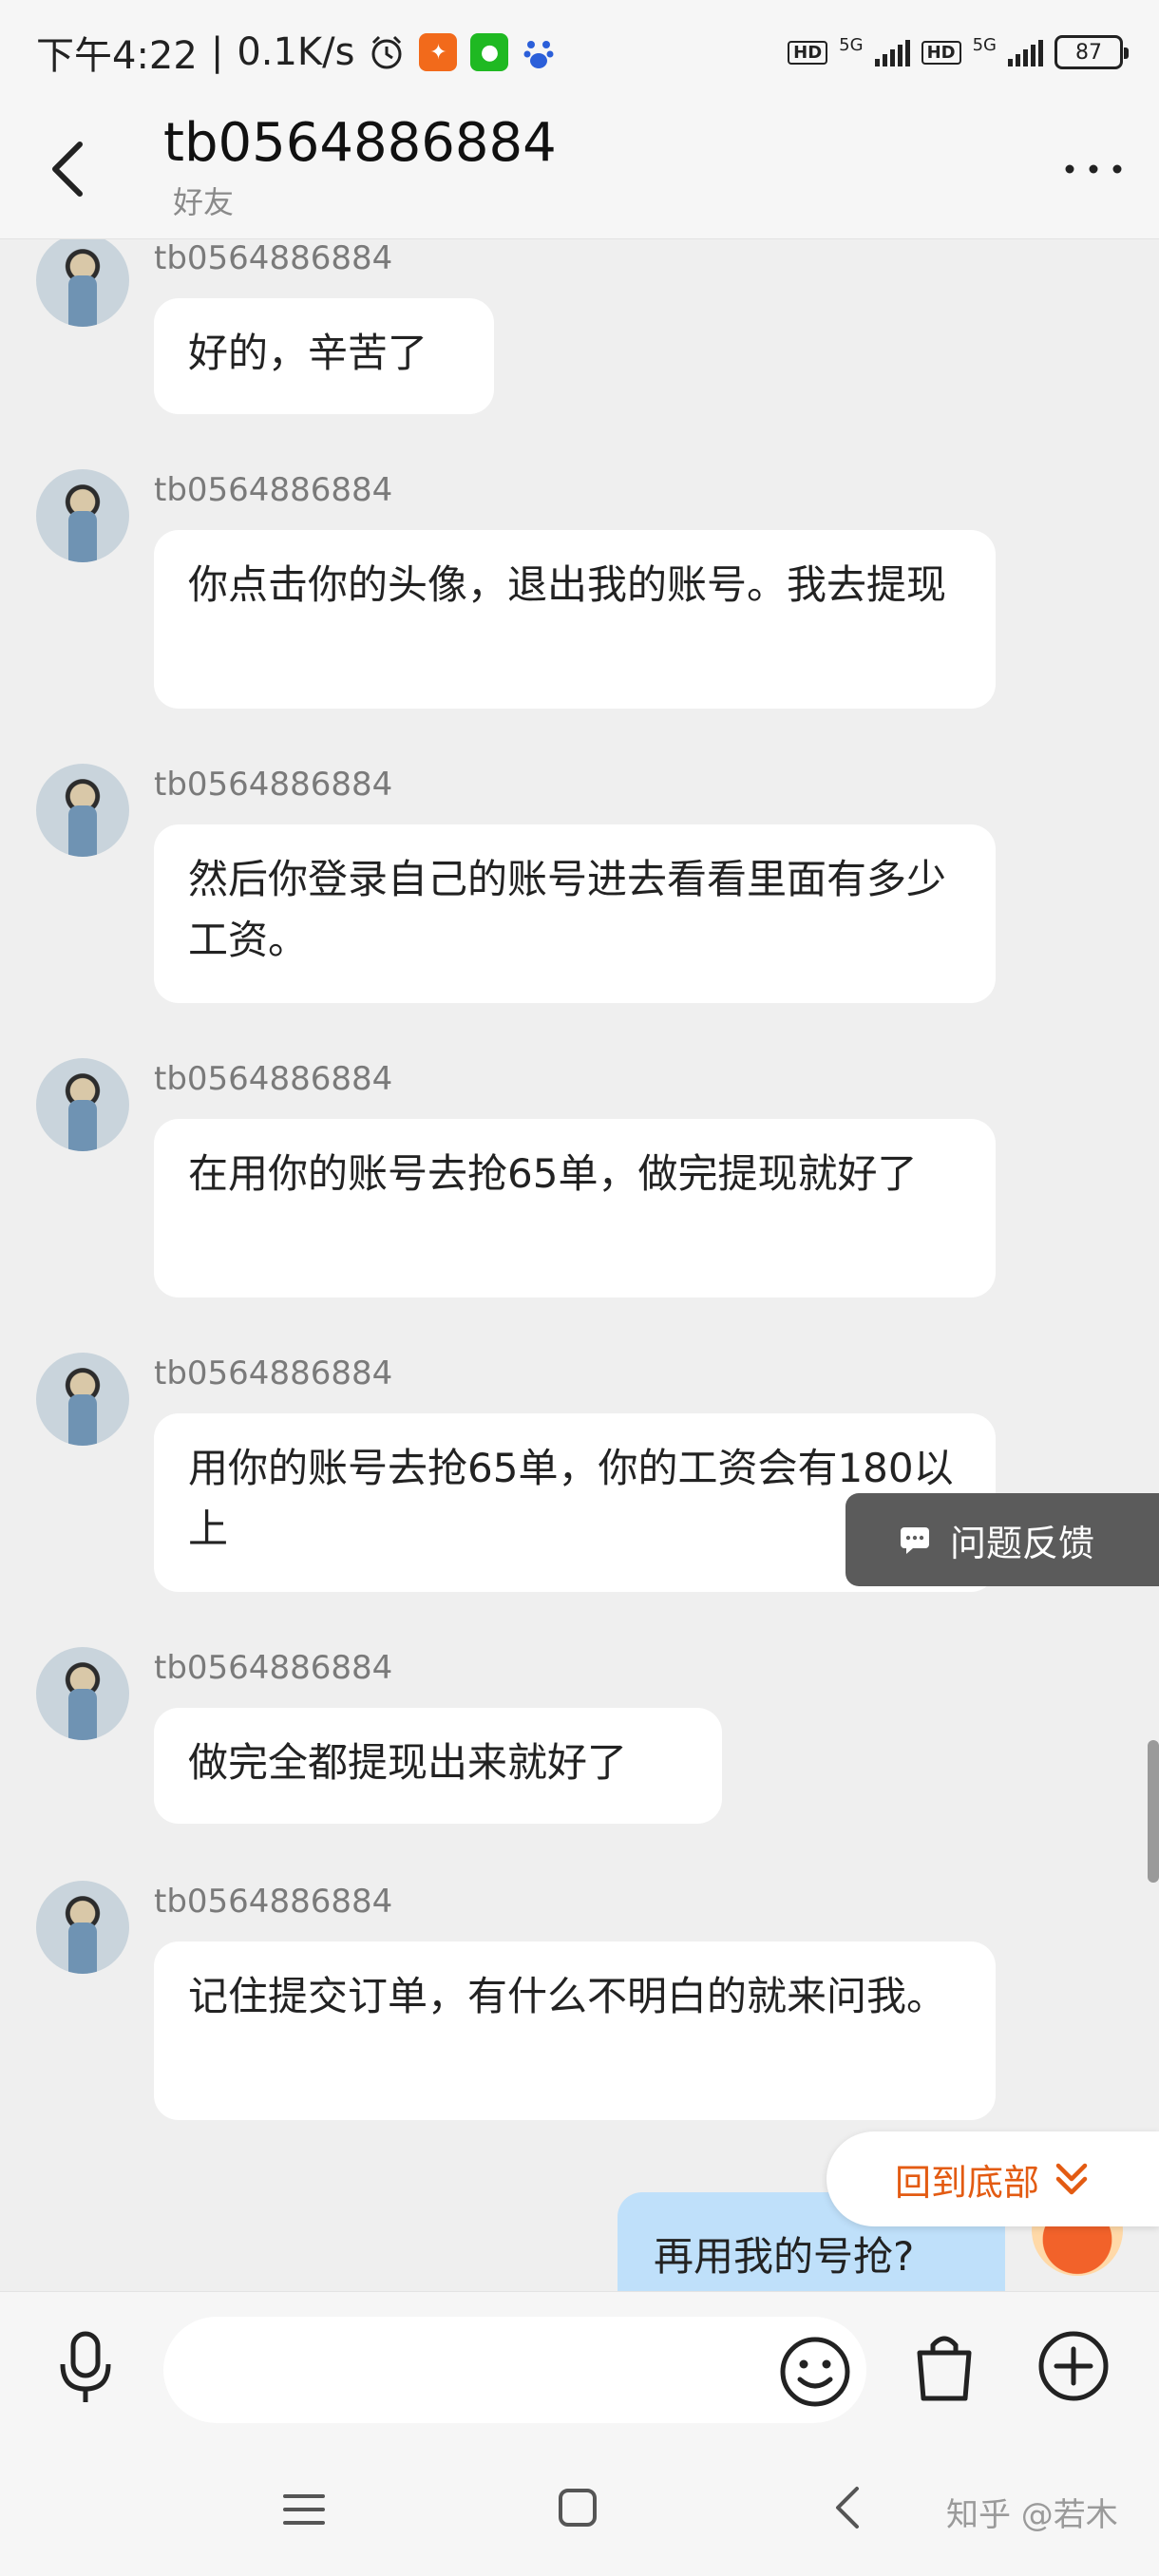 This screenshot has height=2576, width=1159. I want to click on battery-icon: 87, so click(1091, 52).